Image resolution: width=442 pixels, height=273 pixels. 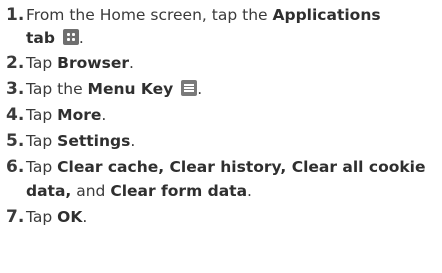 I want to click on step-bold: tab, so click(x=40, y=38).